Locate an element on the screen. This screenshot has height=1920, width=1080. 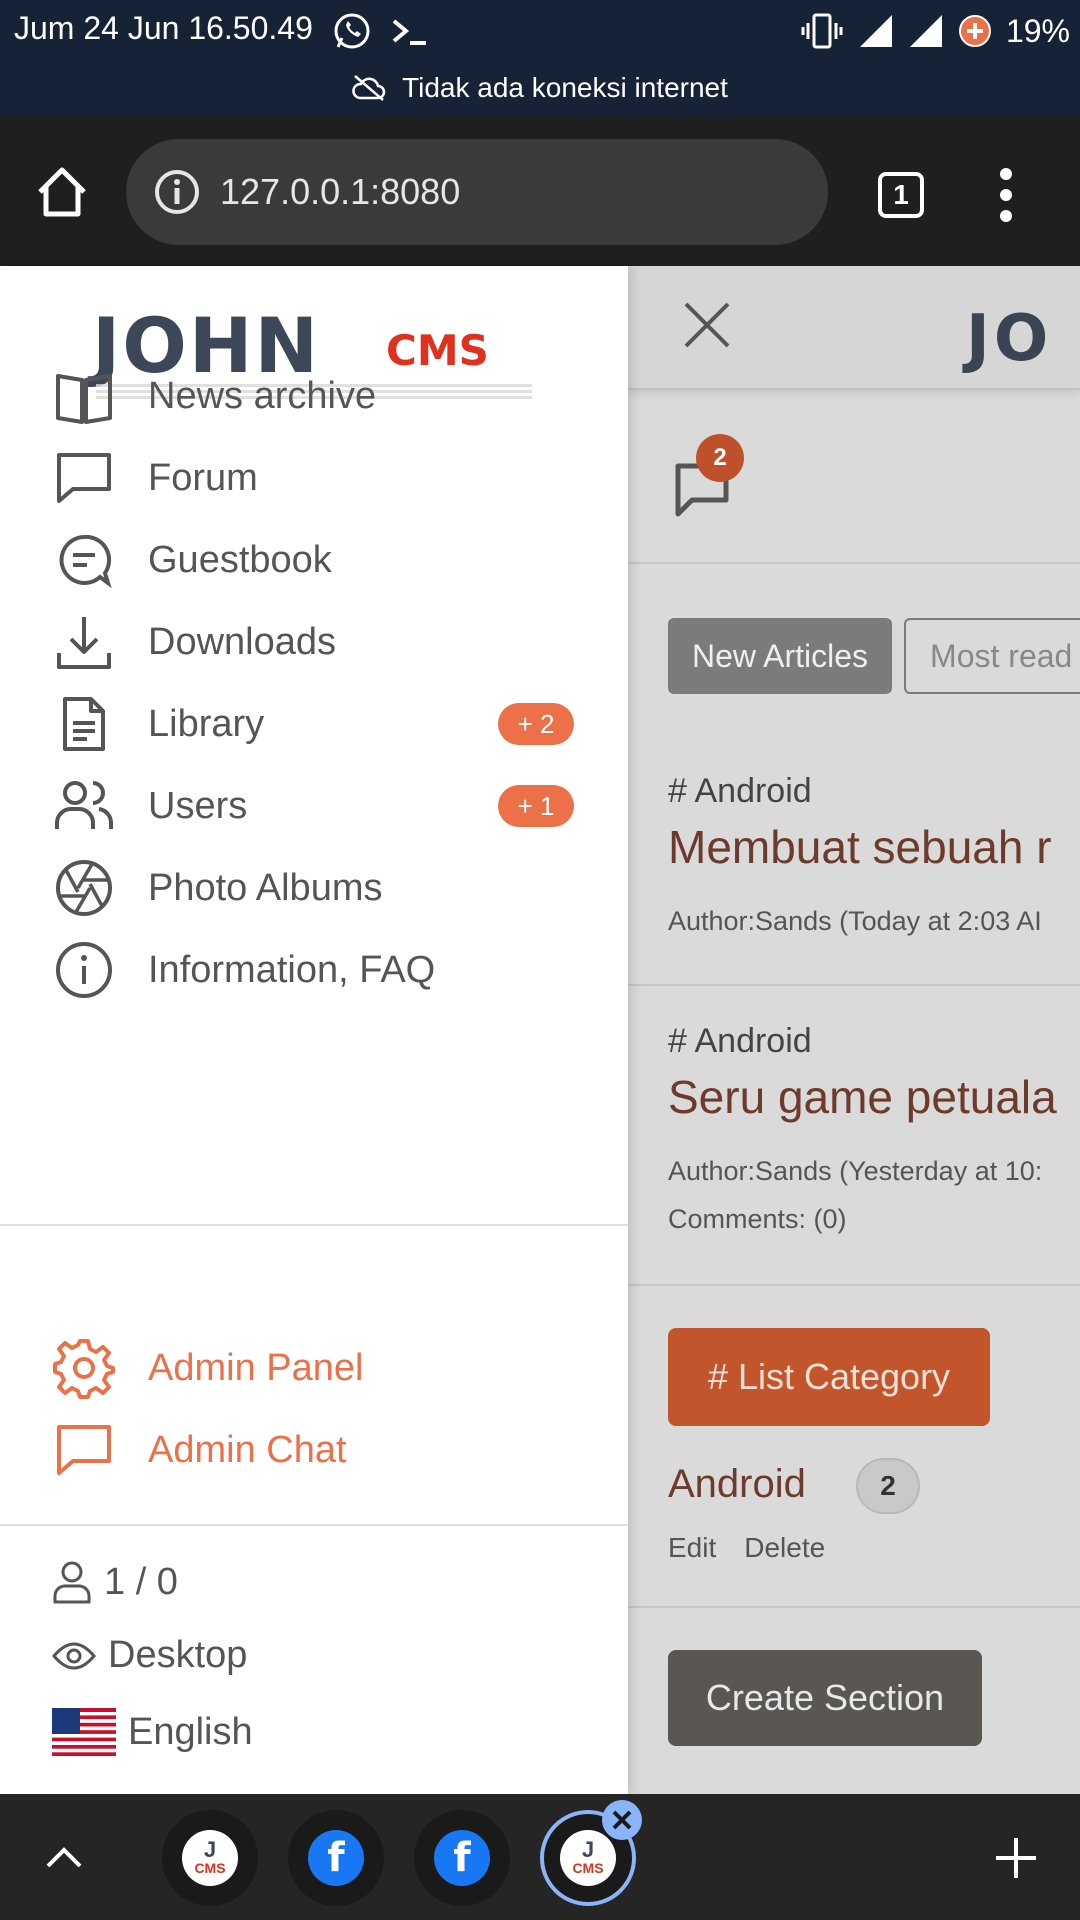
list-category-button: # List Category is located at coordinates (829, 1377).